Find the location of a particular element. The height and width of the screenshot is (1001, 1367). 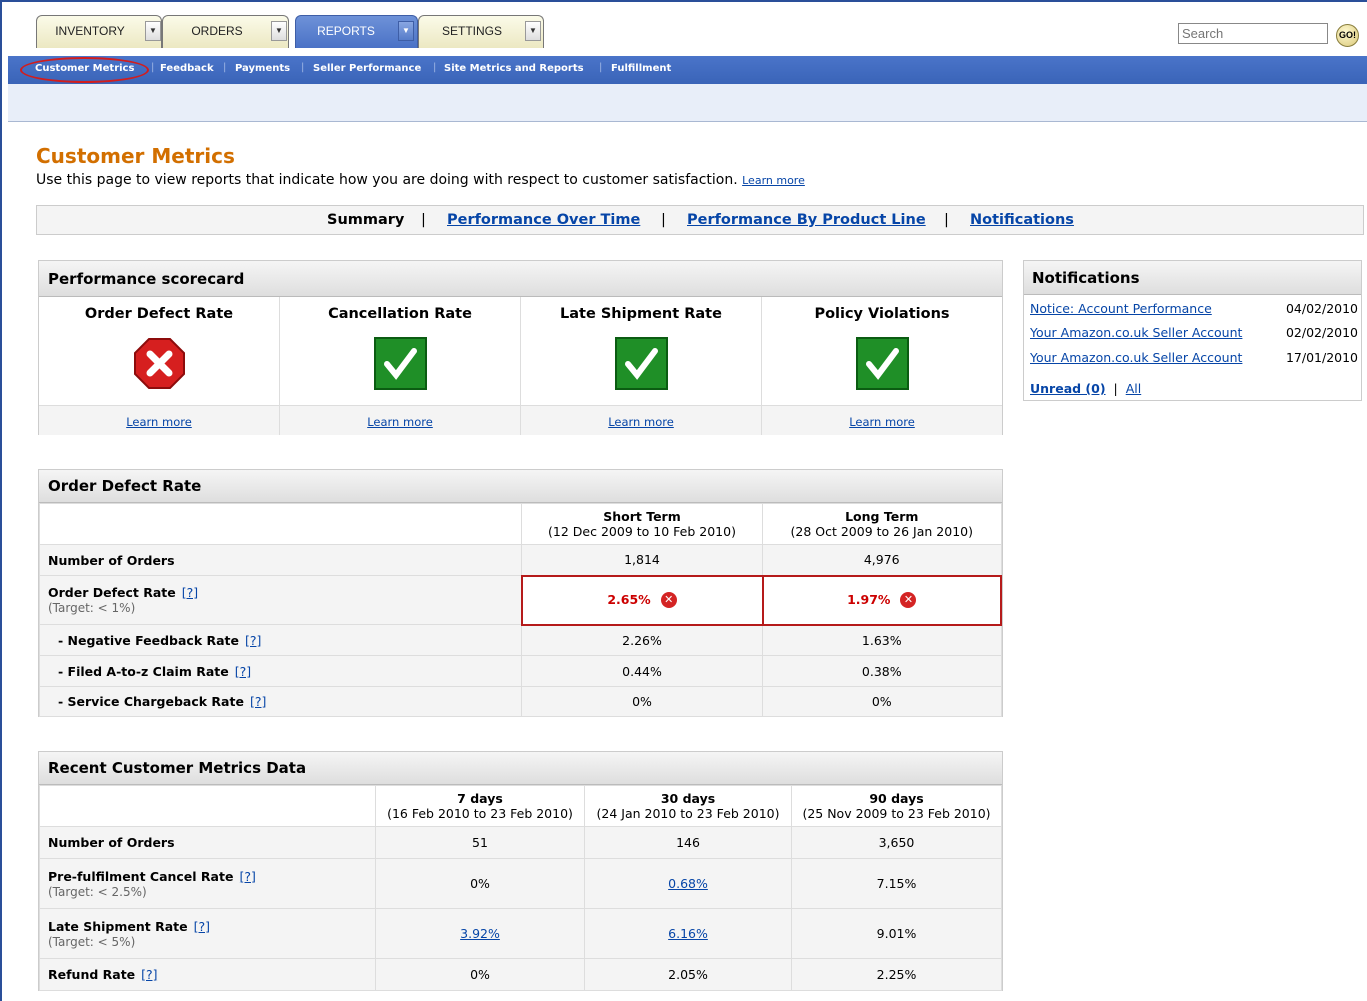

cell-value: 1.63% is located at coordinates (882, 640).